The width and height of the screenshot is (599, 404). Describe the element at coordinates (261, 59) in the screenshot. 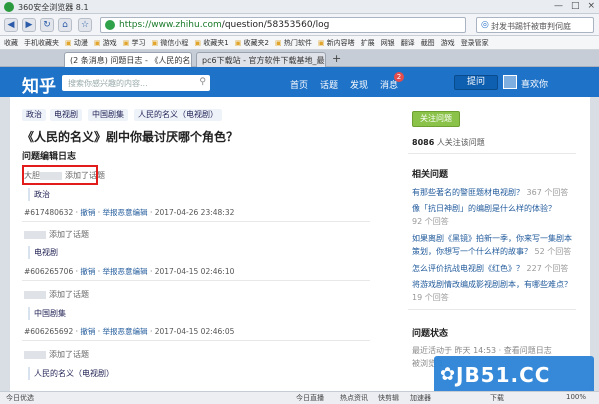

I see `tab-pc6: pc6下载站 - 官方软件下载基地_最安` at that location.